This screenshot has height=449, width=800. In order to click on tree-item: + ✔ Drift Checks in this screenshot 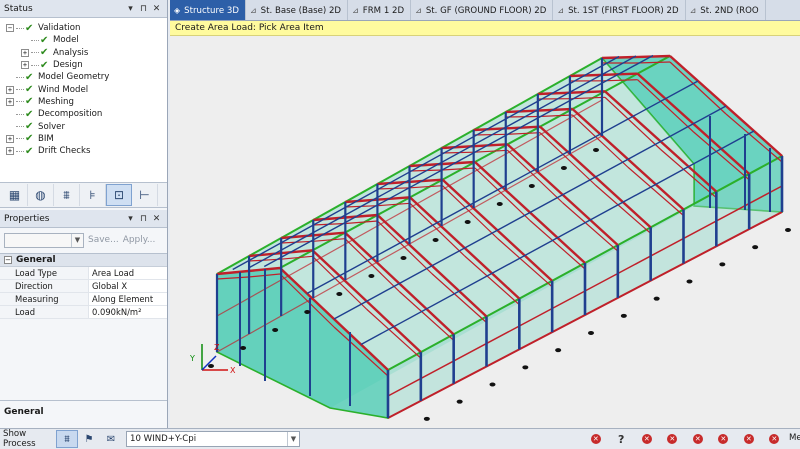, I will do `click(83, 151)`.